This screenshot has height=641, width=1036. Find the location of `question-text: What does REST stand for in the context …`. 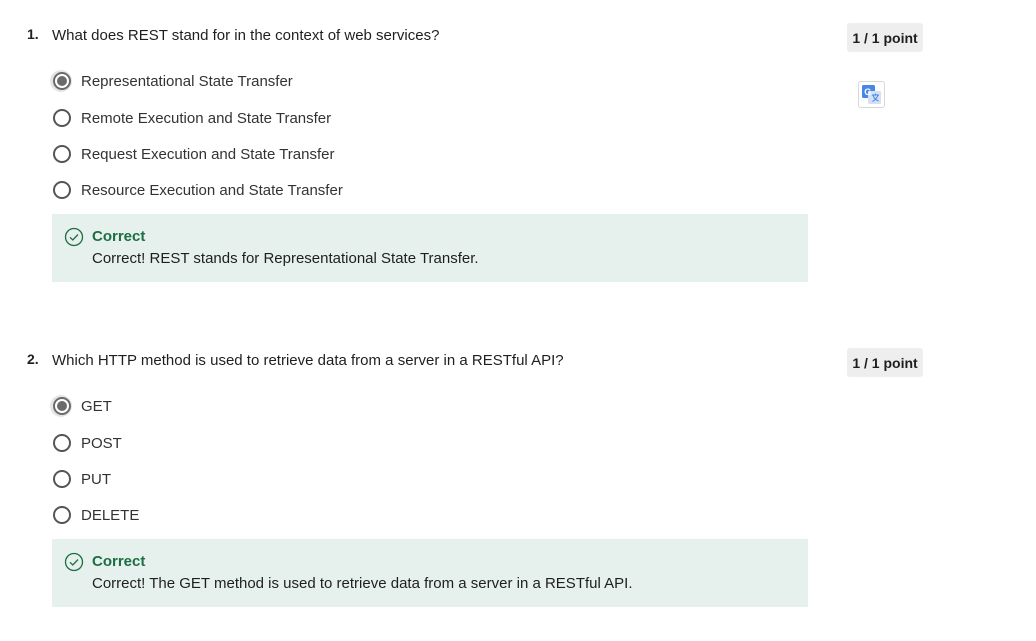

question-text: What does REST stand for in the context … is located at coordinates (246, 35).